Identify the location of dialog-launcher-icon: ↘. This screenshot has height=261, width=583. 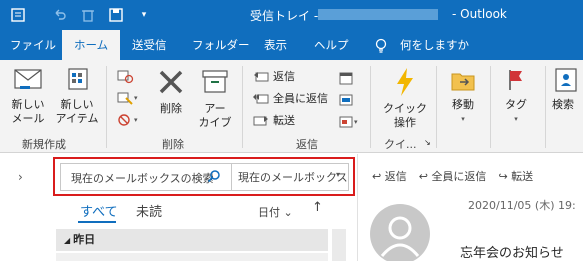
(427, 142).